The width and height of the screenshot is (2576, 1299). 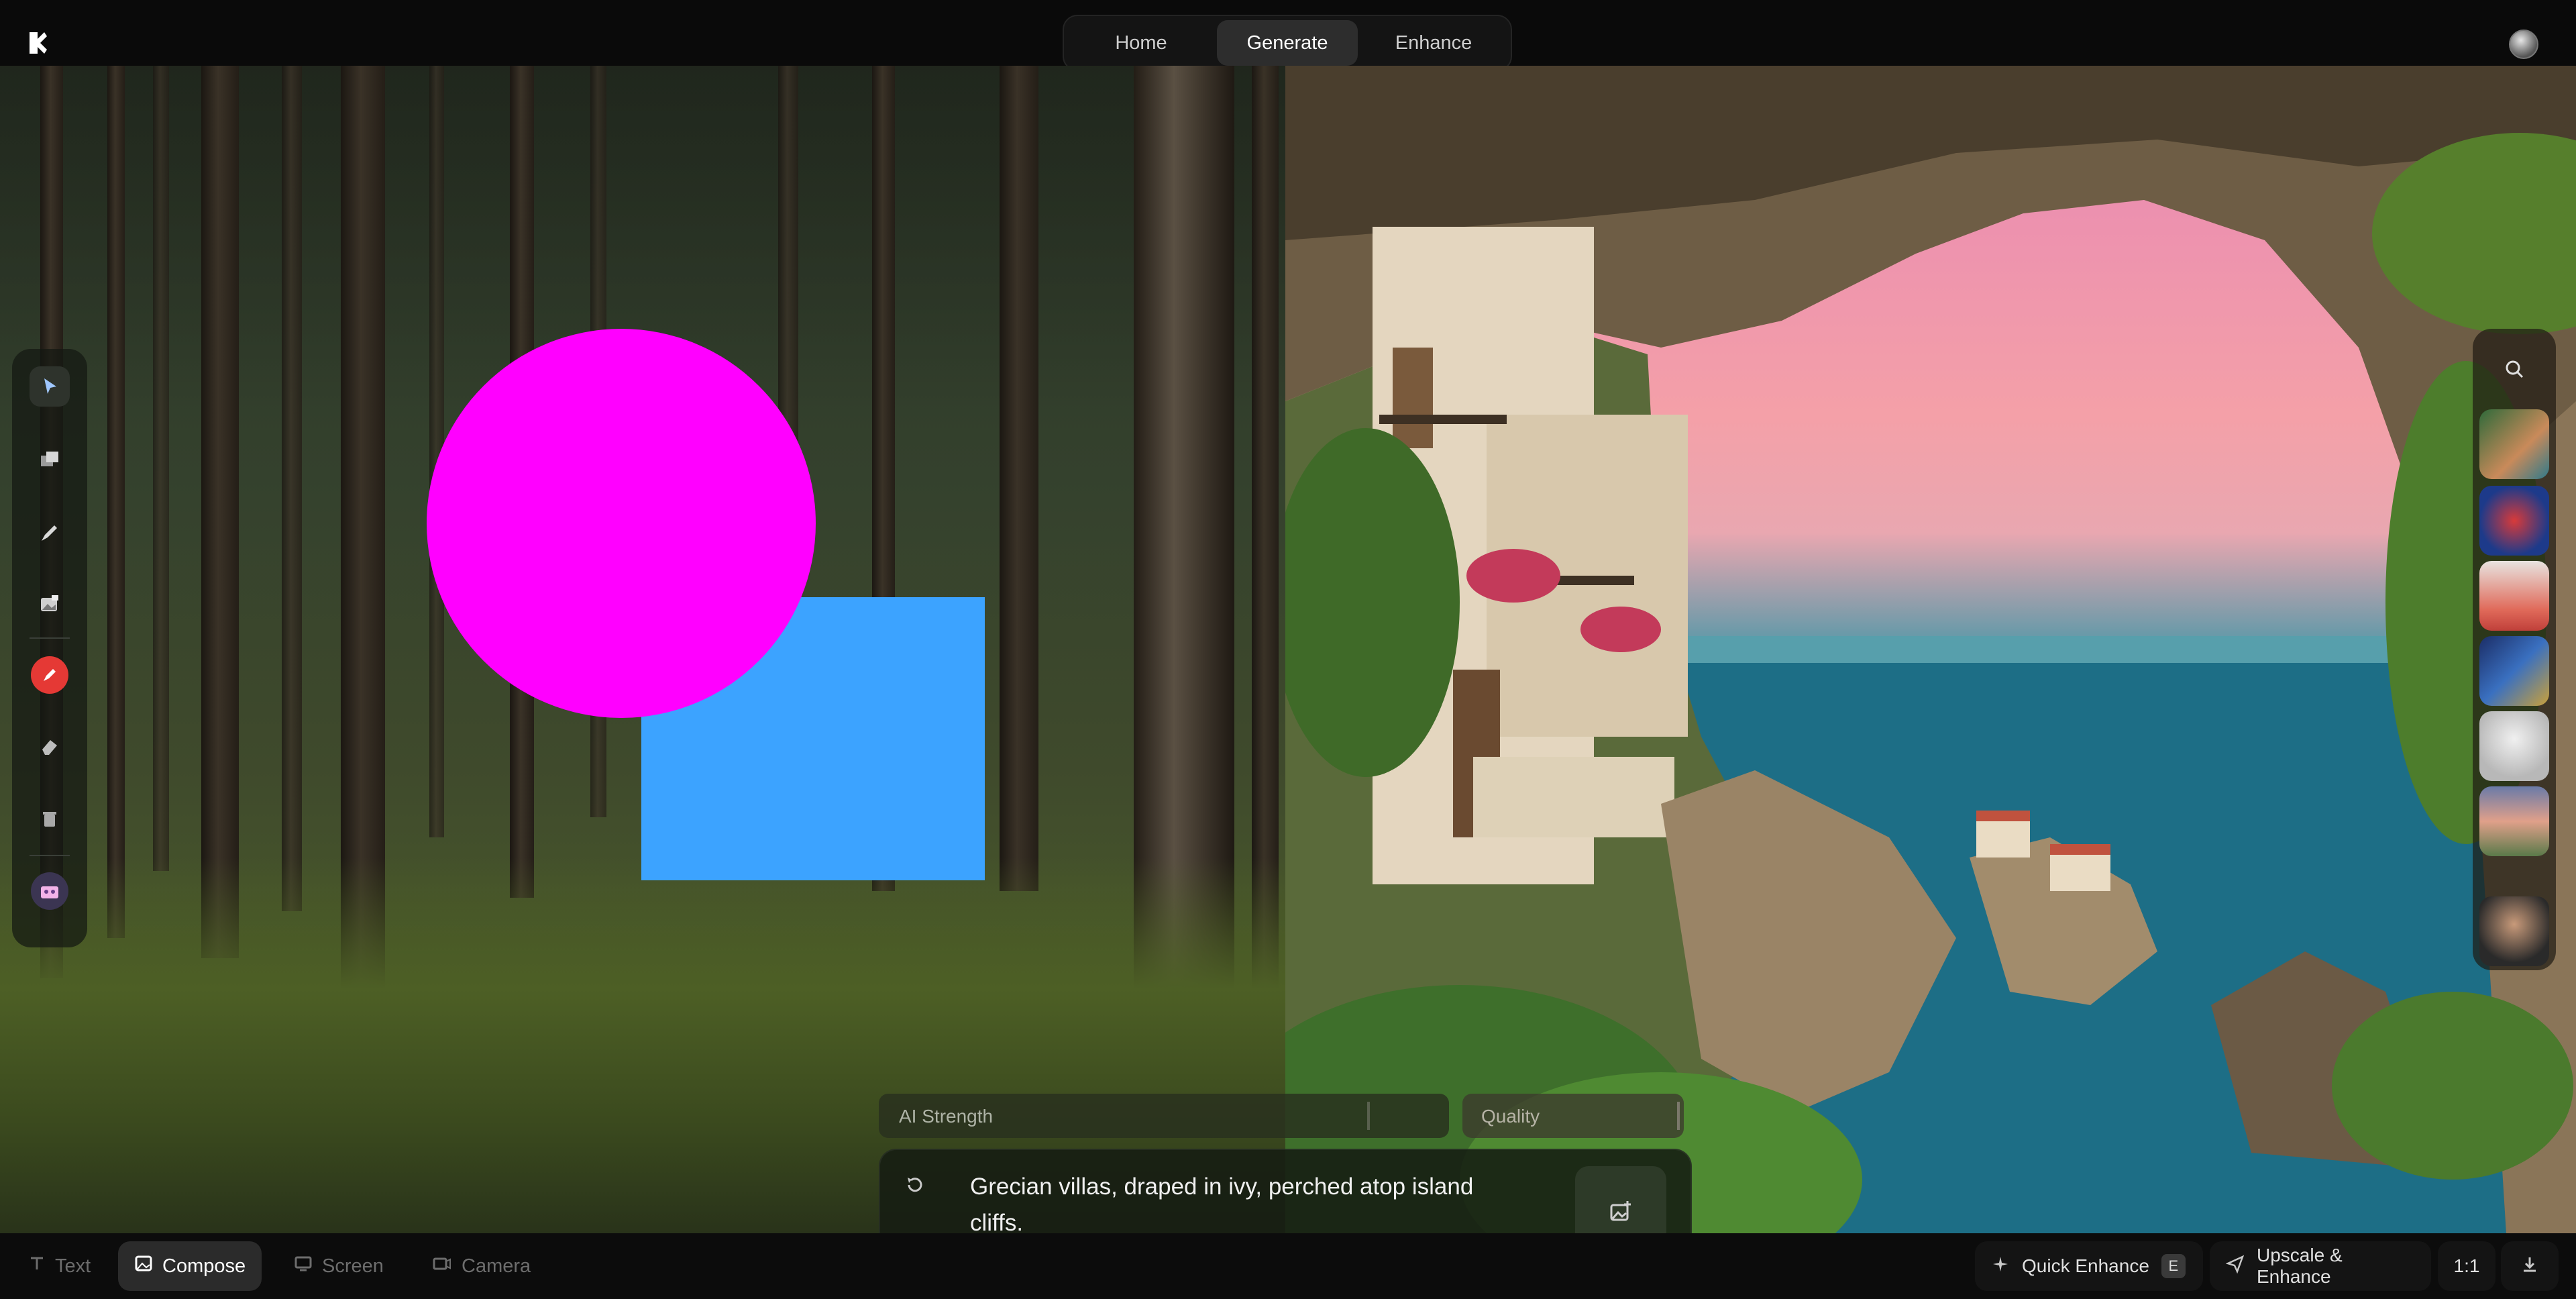 I want to click on shortcut-key: E, so click(x=2173, y=1266).